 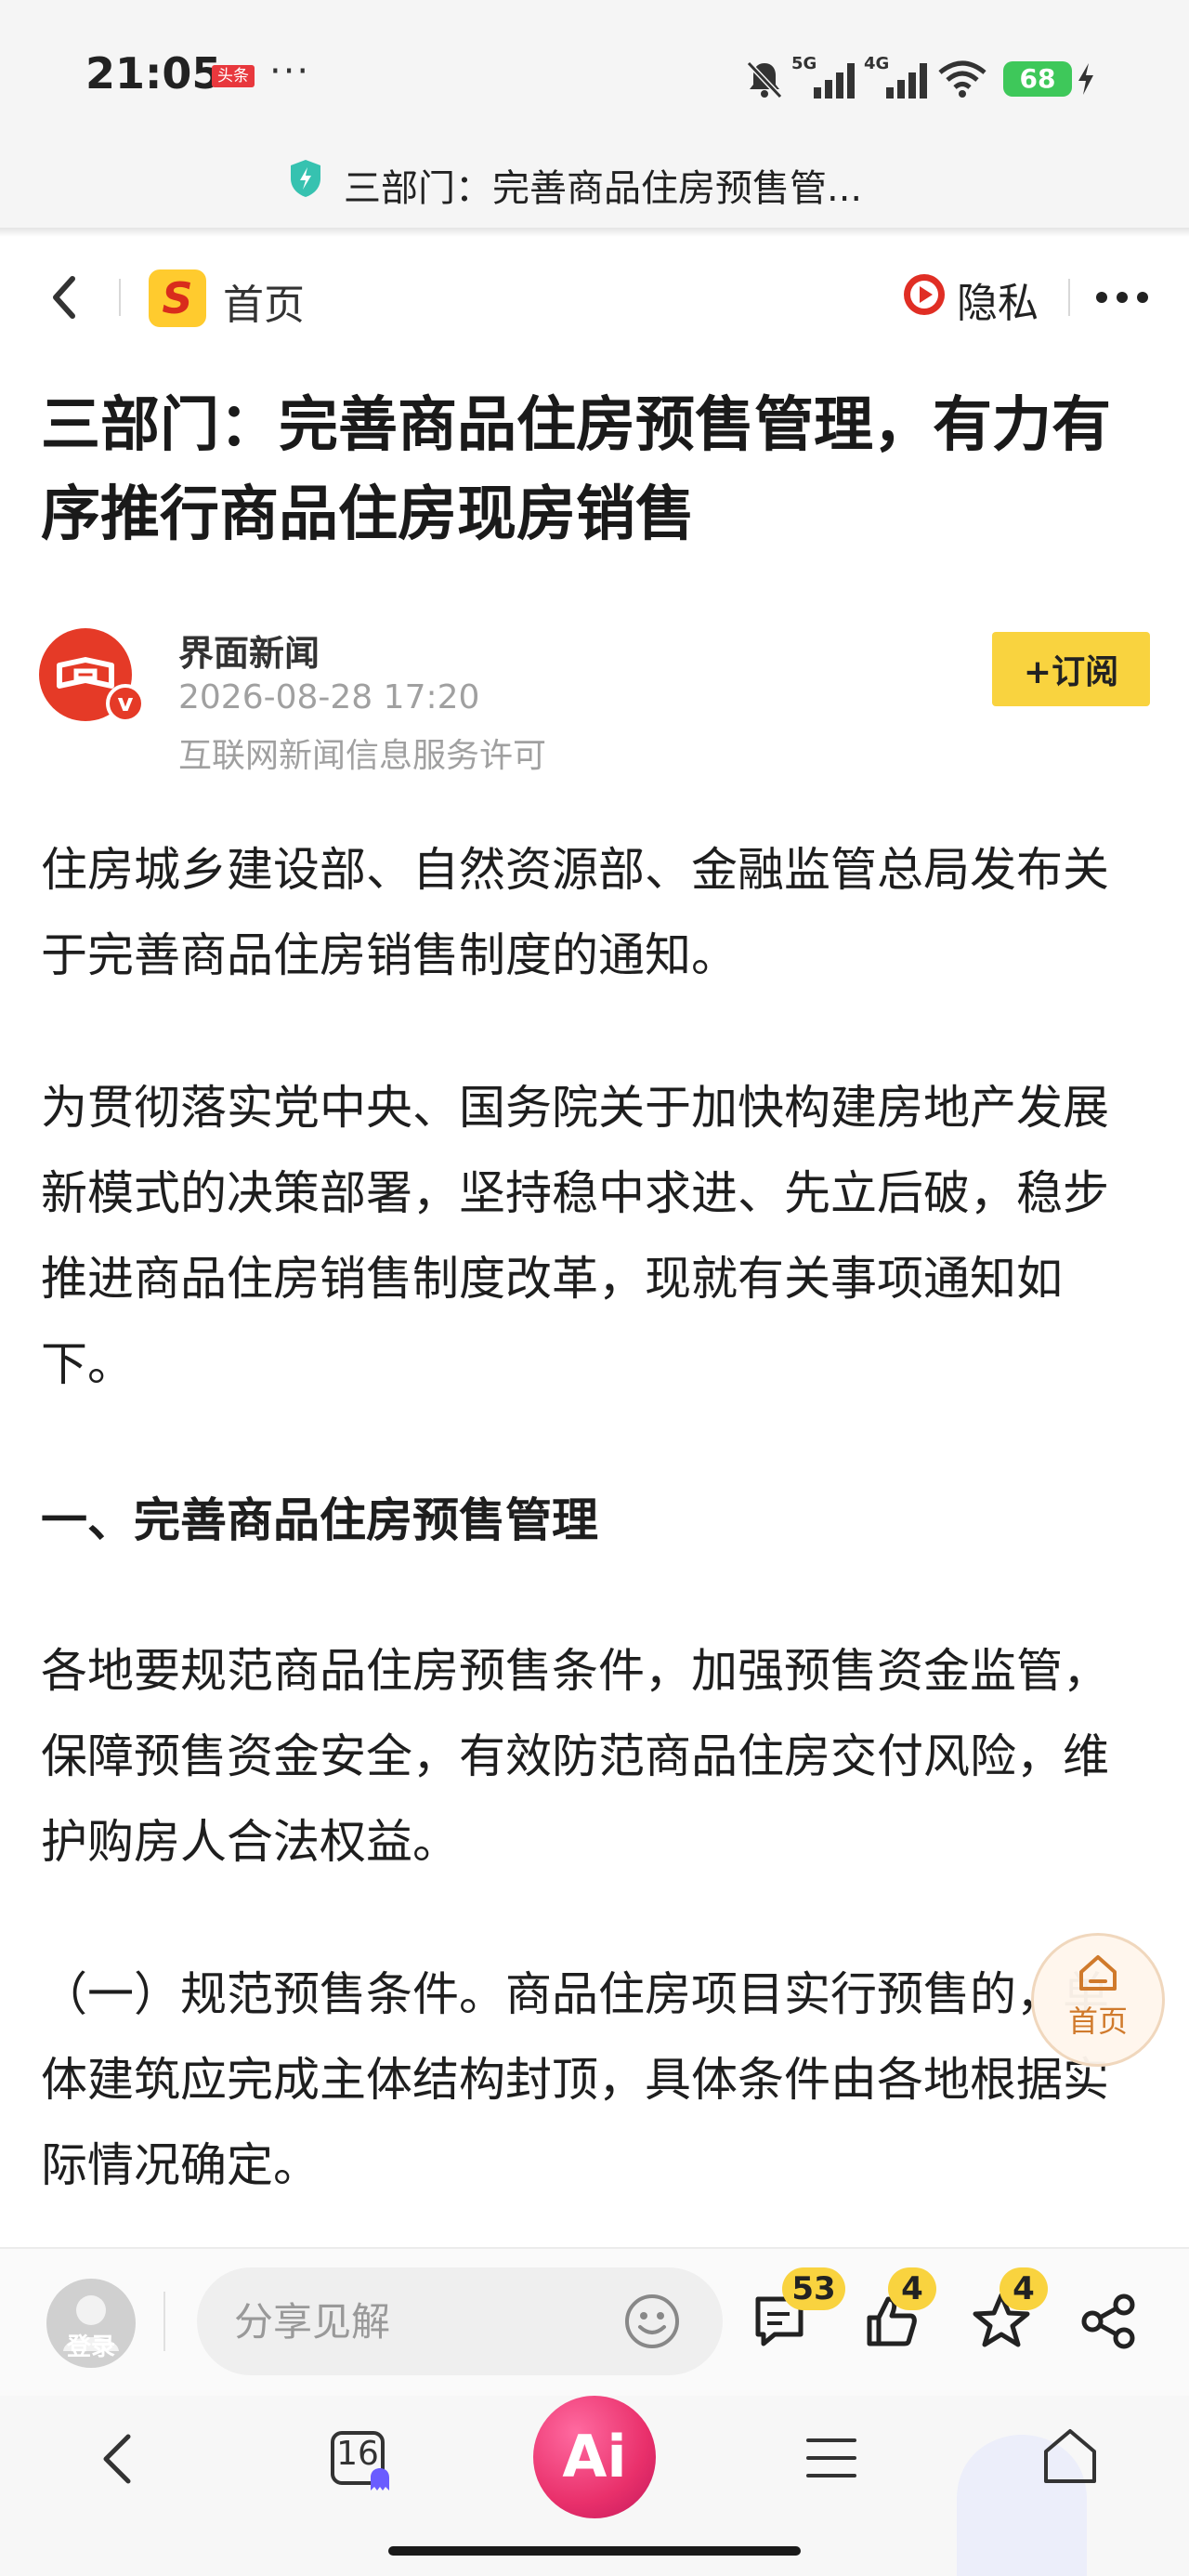 I want to click on secure-shield-icon, so click(x=305, y=178).